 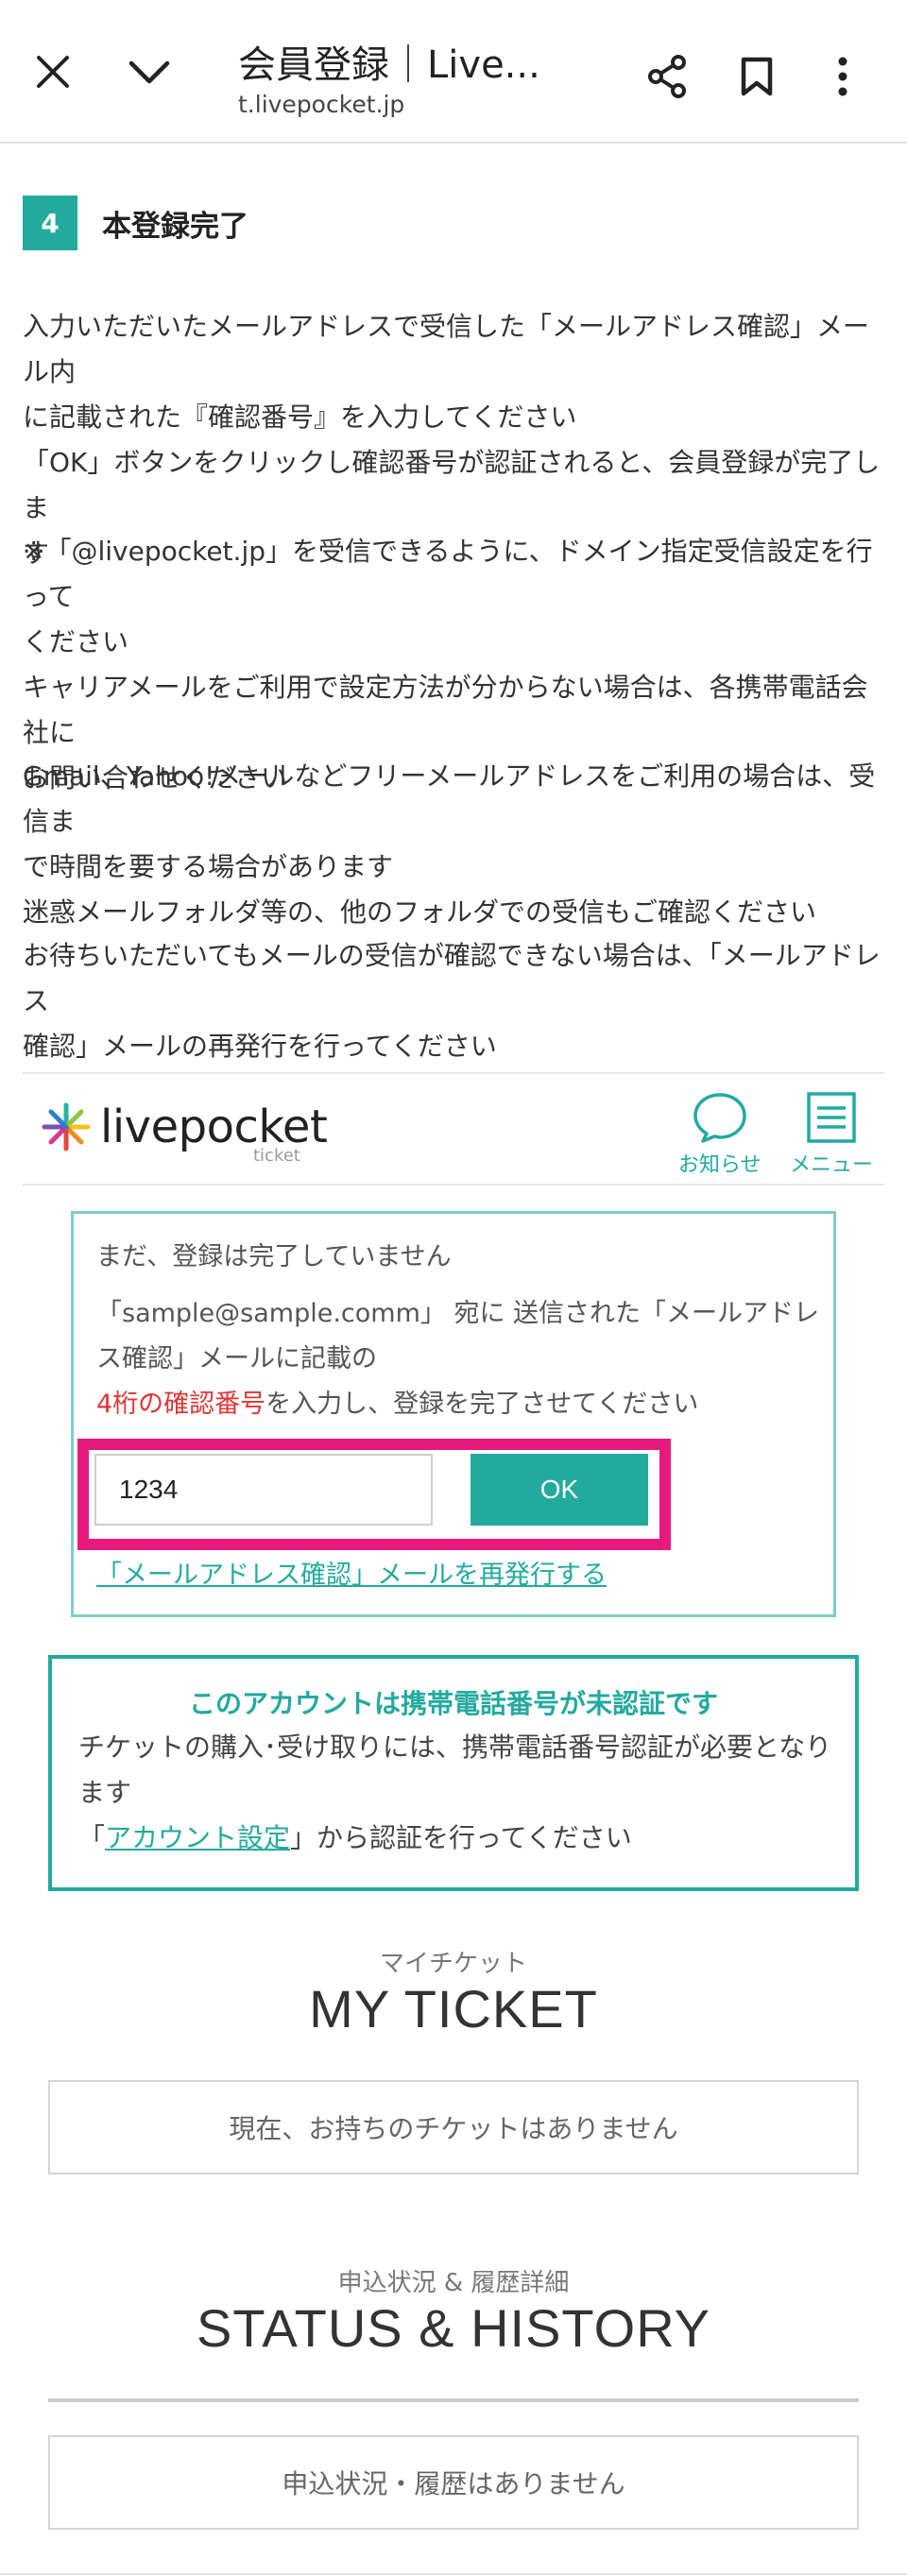 I want to click on step-title: 本登録完了, so click(x=175, y=227).